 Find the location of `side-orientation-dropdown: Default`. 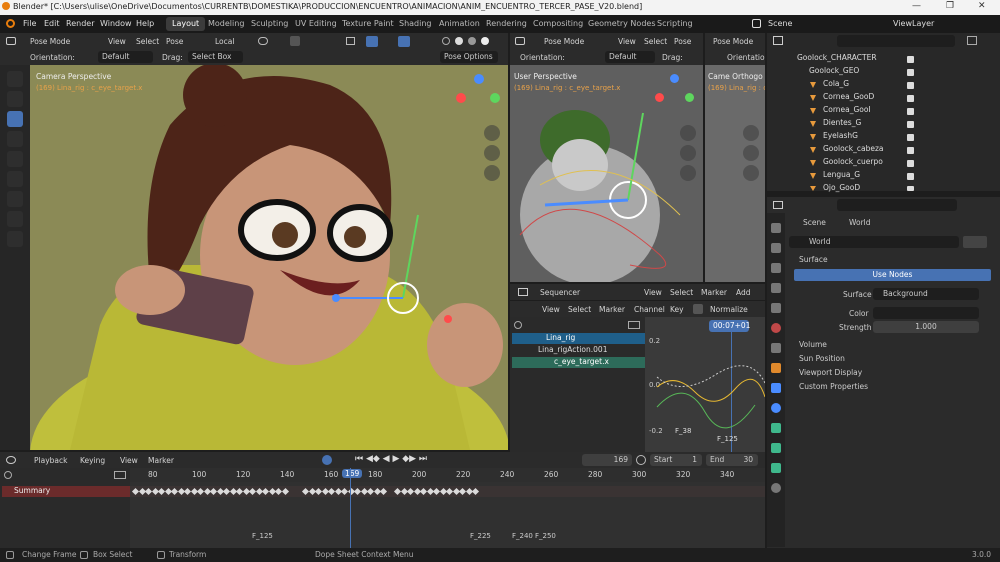

side-orientation-dropdown: Default is located at coordinates (630, 57).